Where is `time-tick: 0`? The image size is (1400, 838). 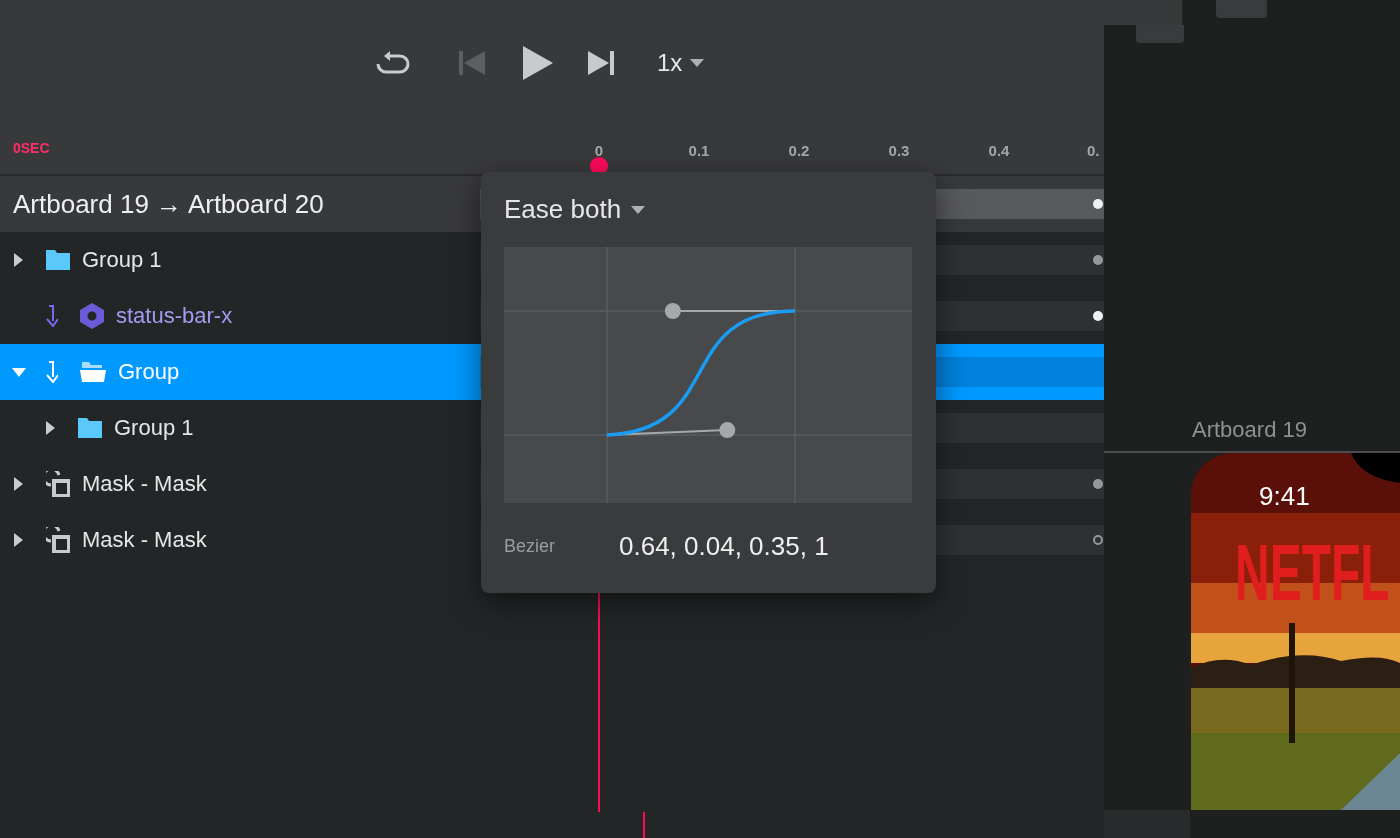
time-tick: 0 is located at coordinates (599, 150).